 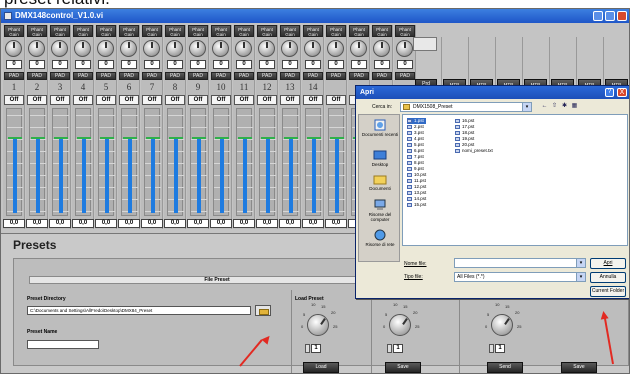 What do you see at coordinates (263, 310) in the screenshot?
I see `browse-folder-button` at bounding box center [263, 310].